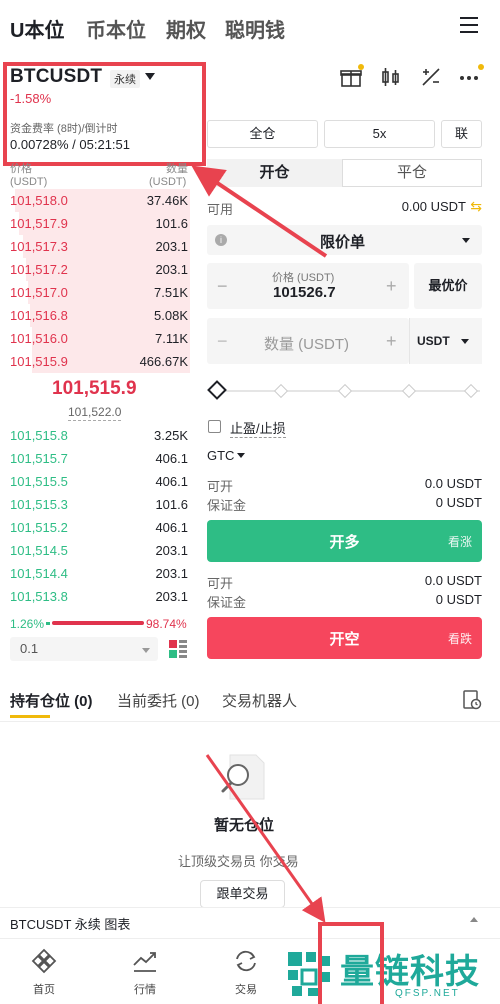 This screenshot has height=1004, width=500. I want to click on info-icon: i, so click(221, 240).